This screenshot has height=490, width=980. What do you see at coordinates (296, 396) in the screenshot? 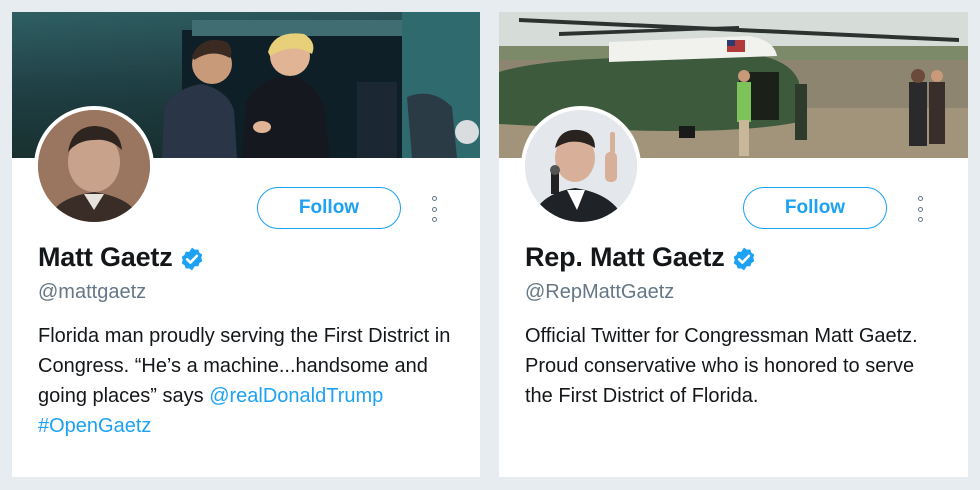
I see `bio-mention-link: @realDonaldTrump` at bounding box center [296, 396].